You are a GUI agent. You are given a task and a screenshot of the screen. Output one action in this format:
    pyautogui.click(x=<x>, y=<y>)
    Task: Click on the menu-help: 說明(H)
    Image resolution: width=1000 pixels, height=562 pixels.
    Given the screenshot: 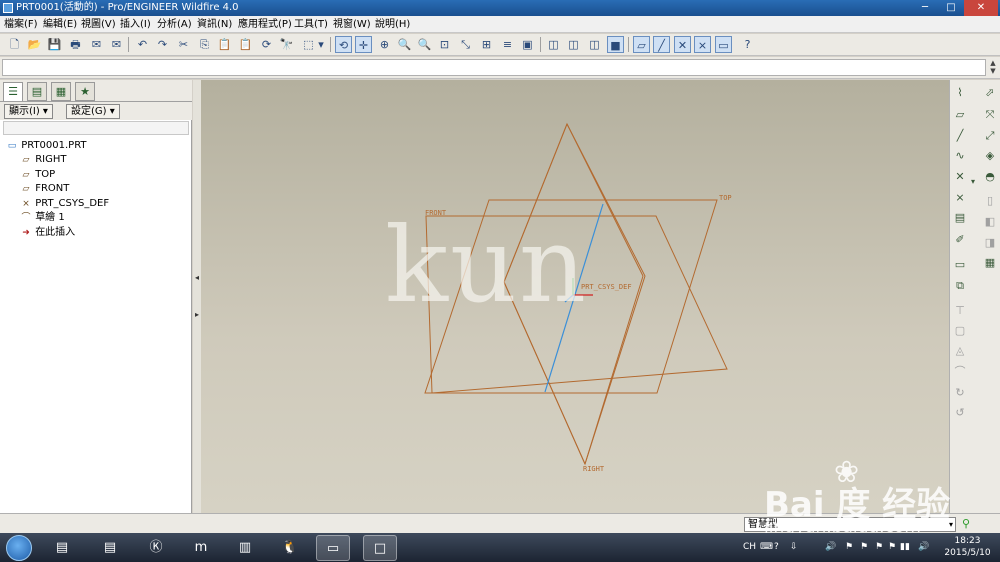 What is the action you would take?
    pyautogui.click(x=392, y=24)
    